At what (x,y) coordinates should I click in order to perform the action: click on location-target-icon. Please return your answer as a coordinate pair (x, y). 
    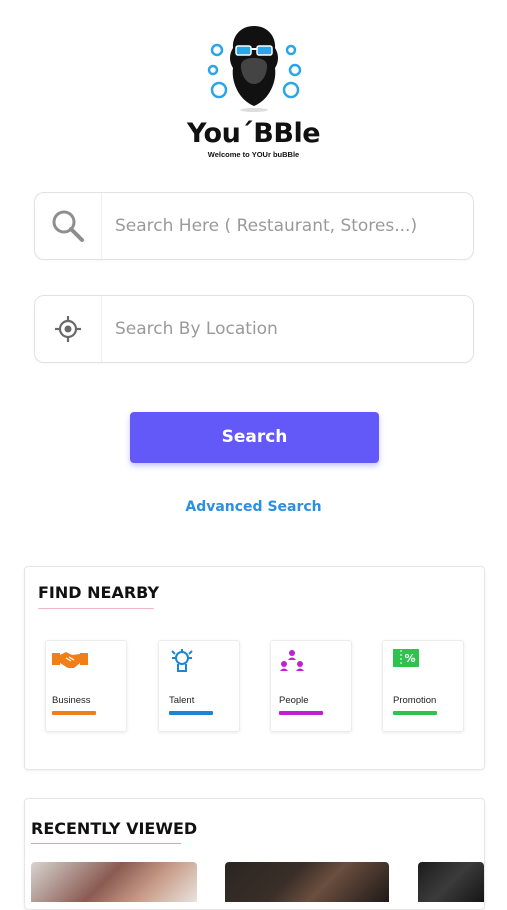
    Looking at the image, I should click on (68, 329).